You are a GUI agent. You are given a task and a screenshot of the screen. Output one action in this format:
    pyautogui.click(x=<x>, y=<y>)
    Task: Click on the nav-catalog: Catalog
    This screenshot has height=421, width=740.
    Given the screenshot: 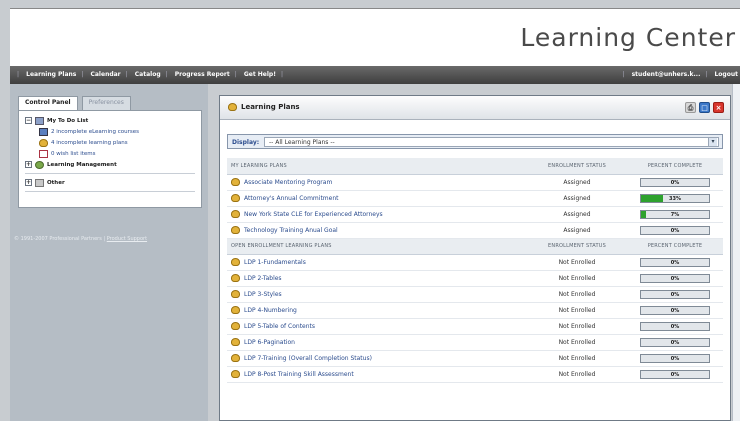 What is the action you would take?
    pyautogui.click(x=148, y=74)
    